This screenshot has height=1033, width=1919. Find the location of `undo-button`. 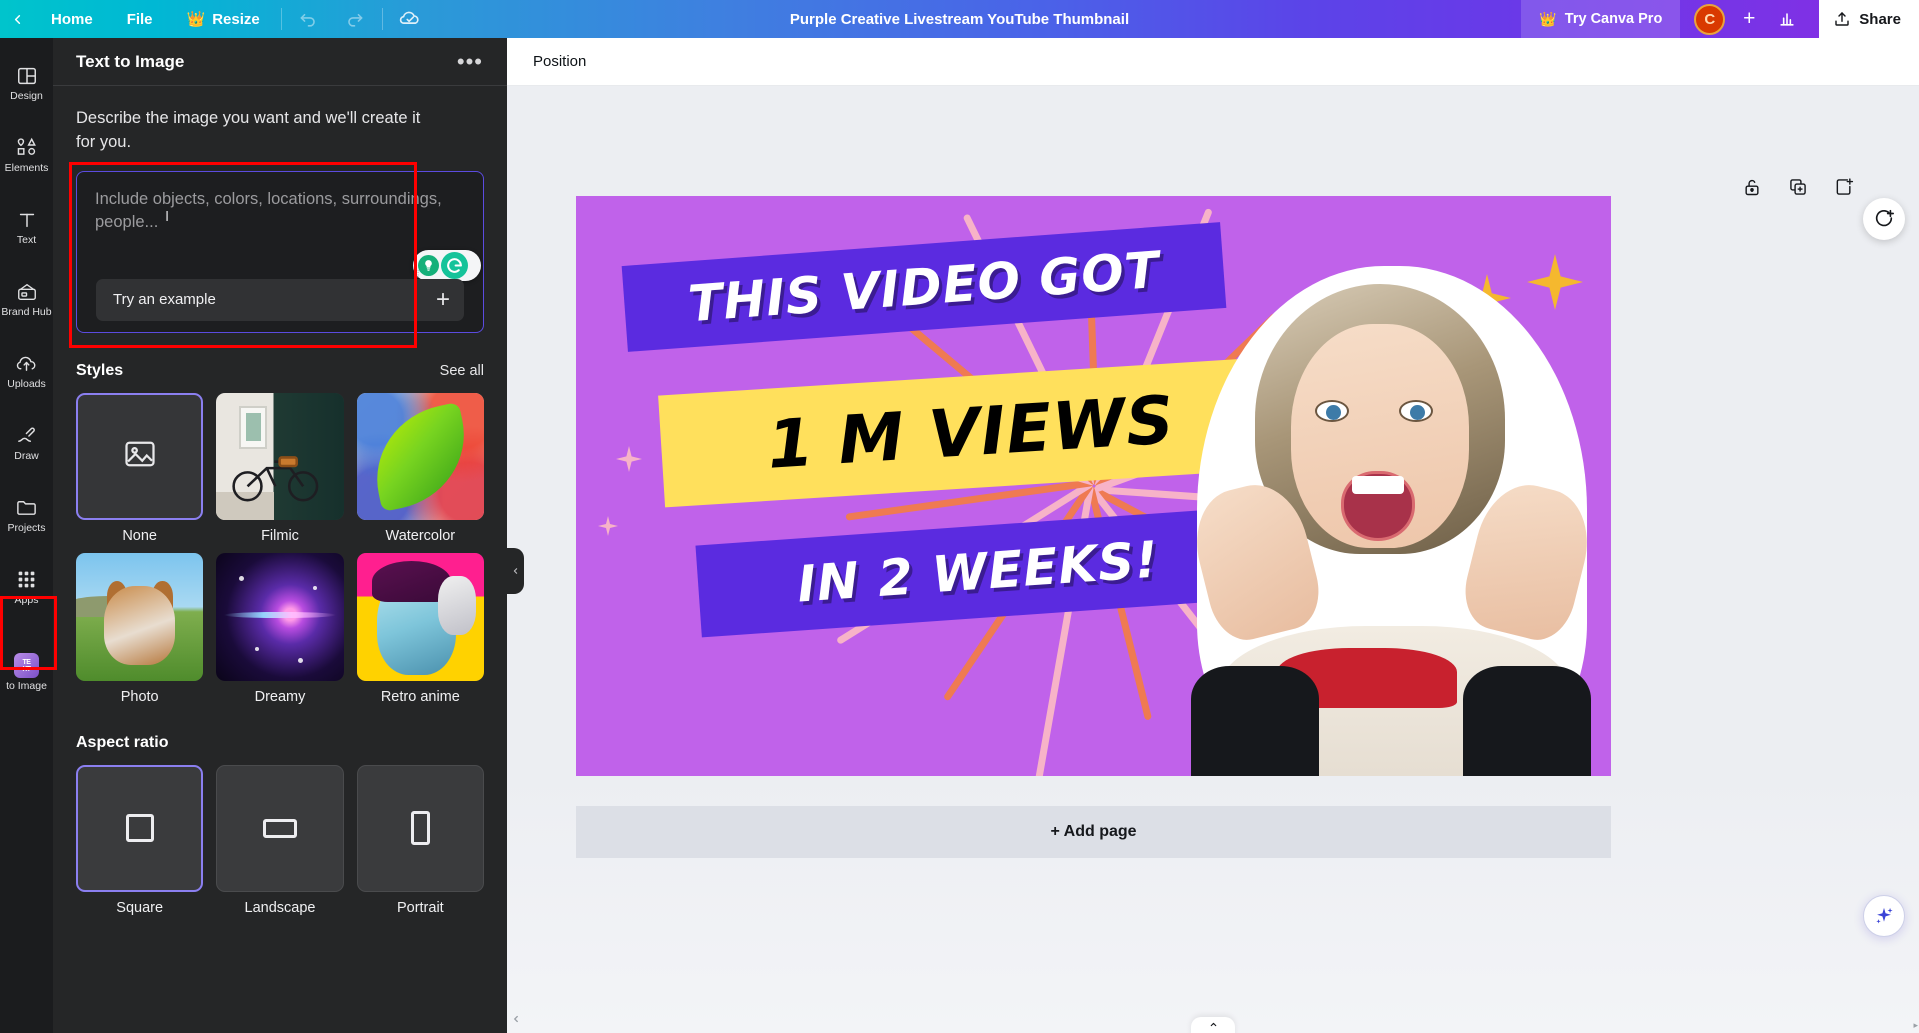

undo-button is located at coordinates (309, 19).